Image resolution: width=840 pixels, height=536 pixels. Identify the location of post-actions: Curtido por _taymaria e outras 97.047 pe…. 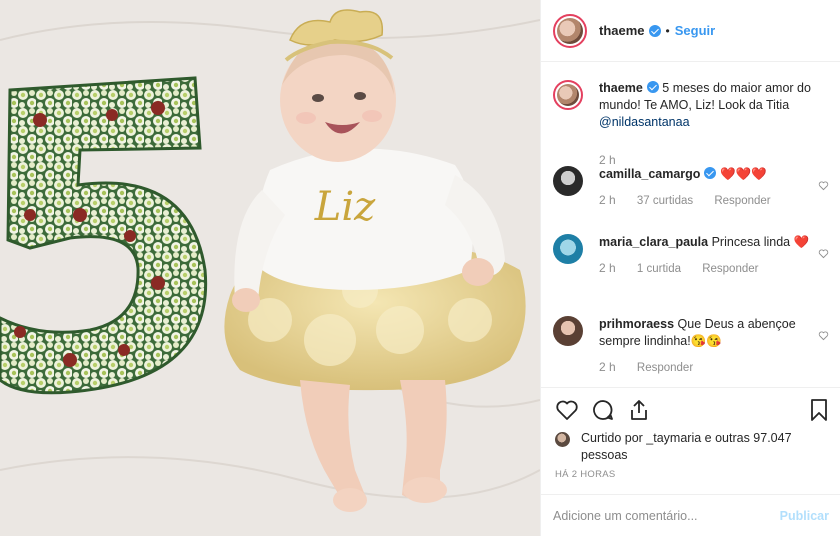
(690, 462).